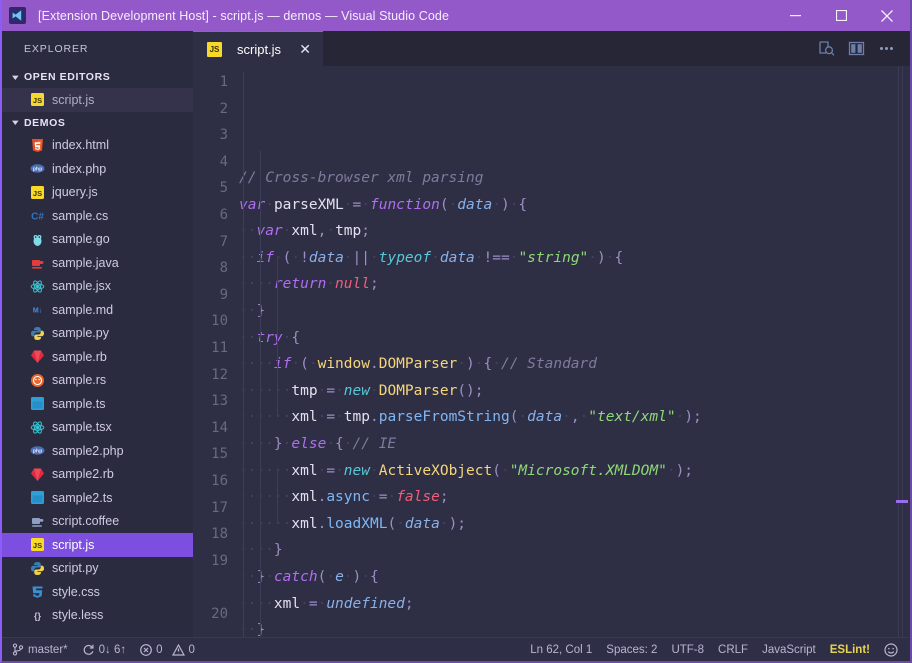  What do you see at coordinates (567, 391) in the screenshot?
I see `code-line: ······tmp·=·new·DOMParser();` at bounding box center [567, 391].